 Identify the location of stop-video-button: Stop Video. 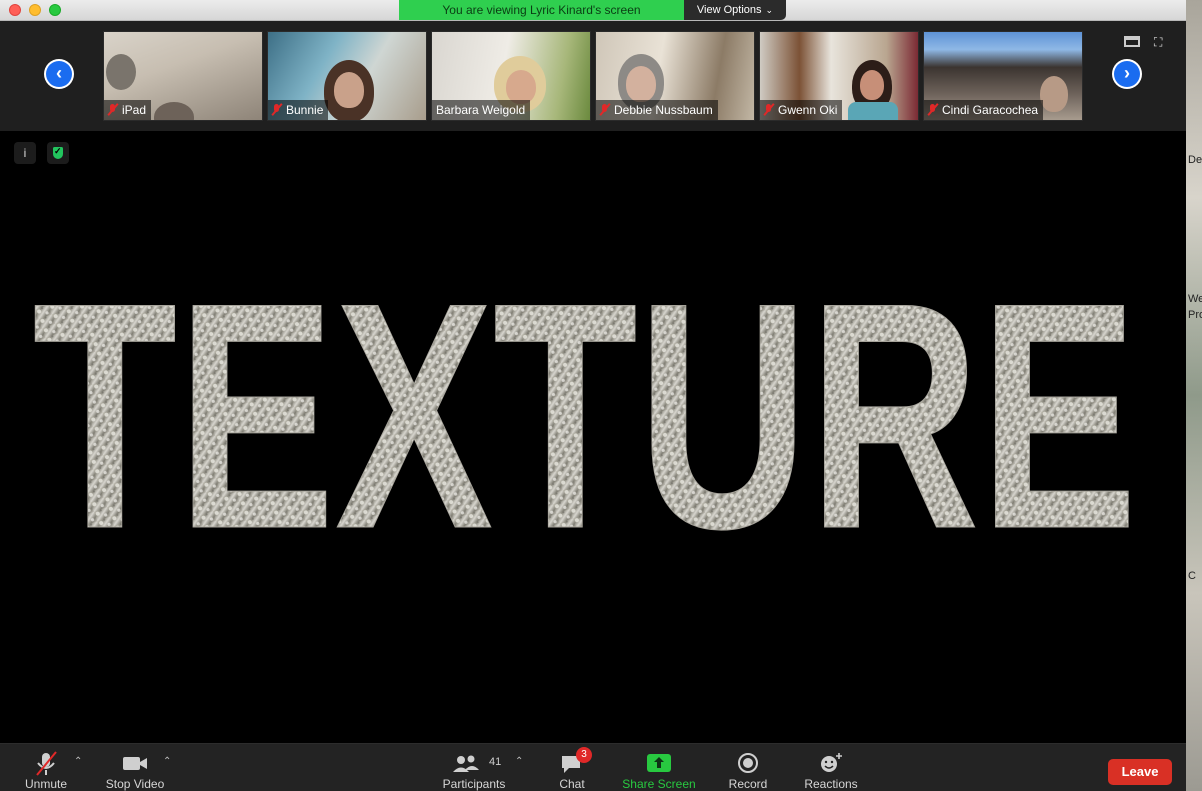
(135, 767).